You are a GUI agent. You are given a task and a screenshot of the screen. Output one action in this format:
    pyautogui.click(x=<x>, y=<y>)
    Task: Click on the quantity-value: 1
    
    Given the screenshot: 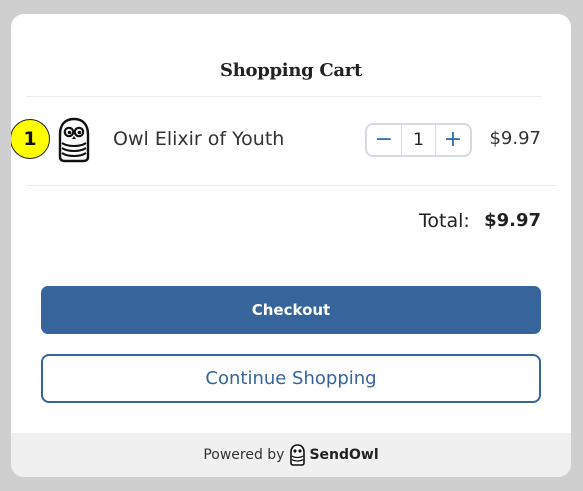 What is the action you would take?
    pyautogui.click(x=418, y=140)
    